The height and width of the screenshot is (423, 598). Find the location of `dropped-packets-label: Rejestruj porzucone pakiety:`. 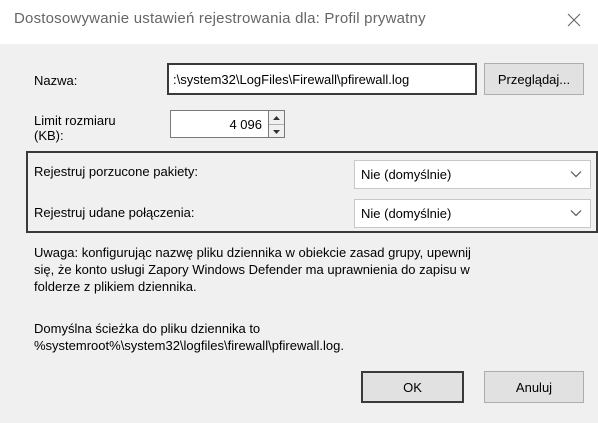

dropped-packets-label: Rejestruj porzucone pakiety: is located at coordinates (116, 171).